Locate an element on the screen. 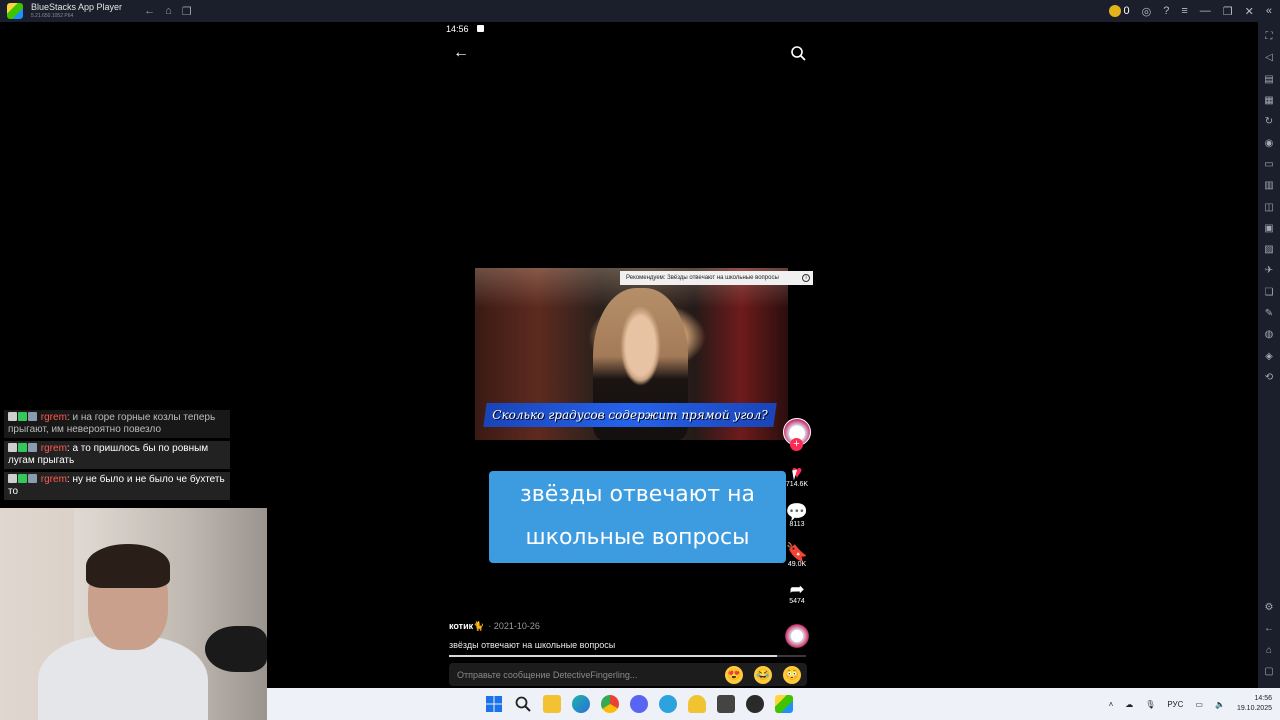  save-action: 🔖 49.0K is located at coordinates (797, 555).